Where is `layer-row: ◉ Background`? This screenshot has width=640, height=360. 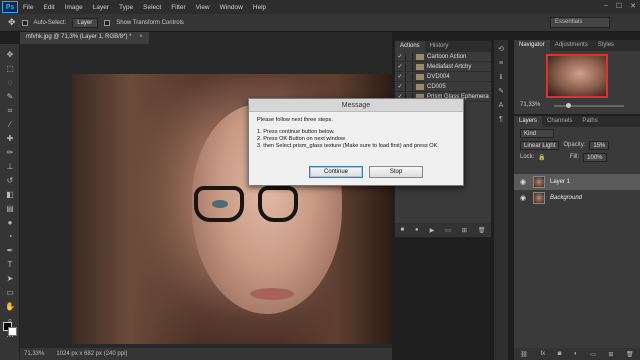
layer-row: ◉ Background is located at coordinates (577, 198).